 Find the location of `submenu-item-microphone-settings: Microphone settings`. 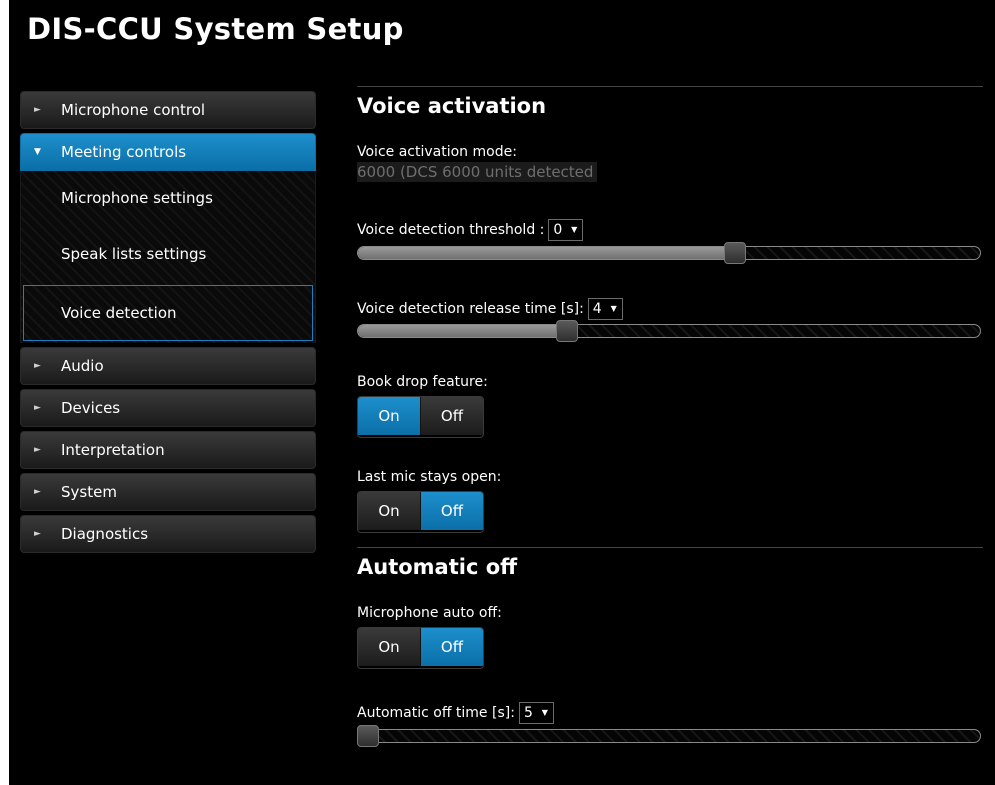

submenu-item-microphone-settings: Microphone settings is located at coordinates (168, 199).